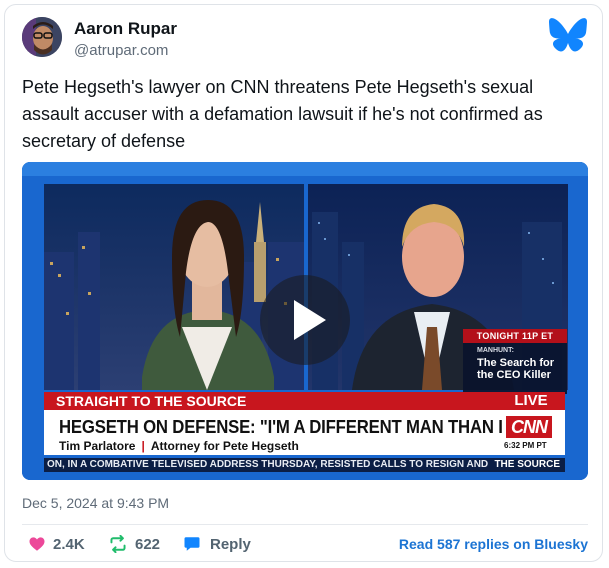 This screenshot has height=568, width=609. Describe the element at coordinates (525, 445) in the screenshot. I see `broadcast-clock: 6:32 PM PT` at that location.